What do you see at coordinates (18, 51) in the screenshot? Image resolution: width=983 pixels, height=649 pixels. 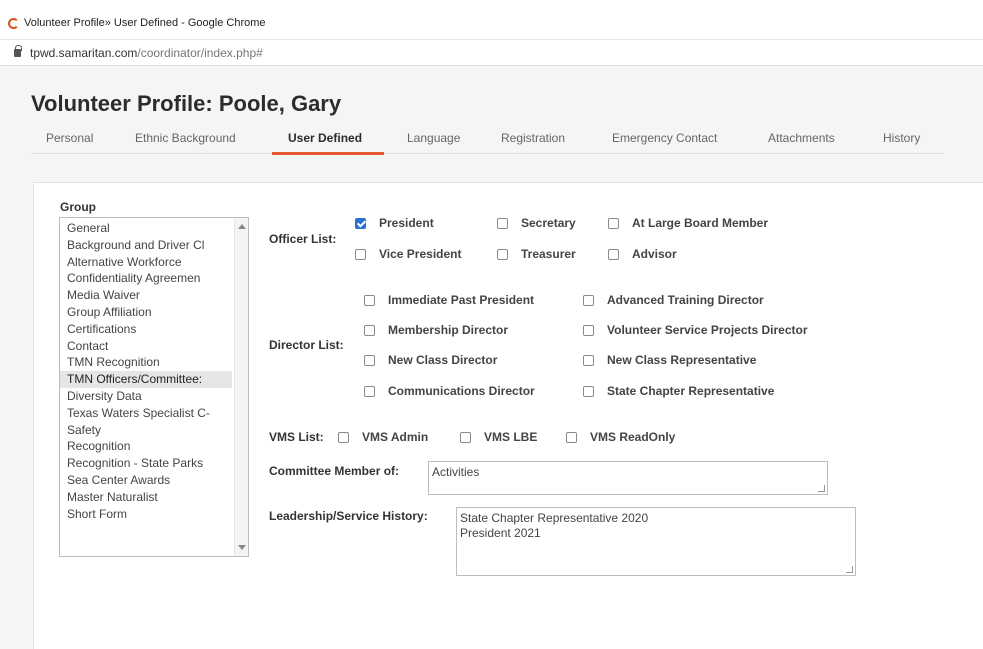 I see `lock-icon` at bounding box center [18, 51].